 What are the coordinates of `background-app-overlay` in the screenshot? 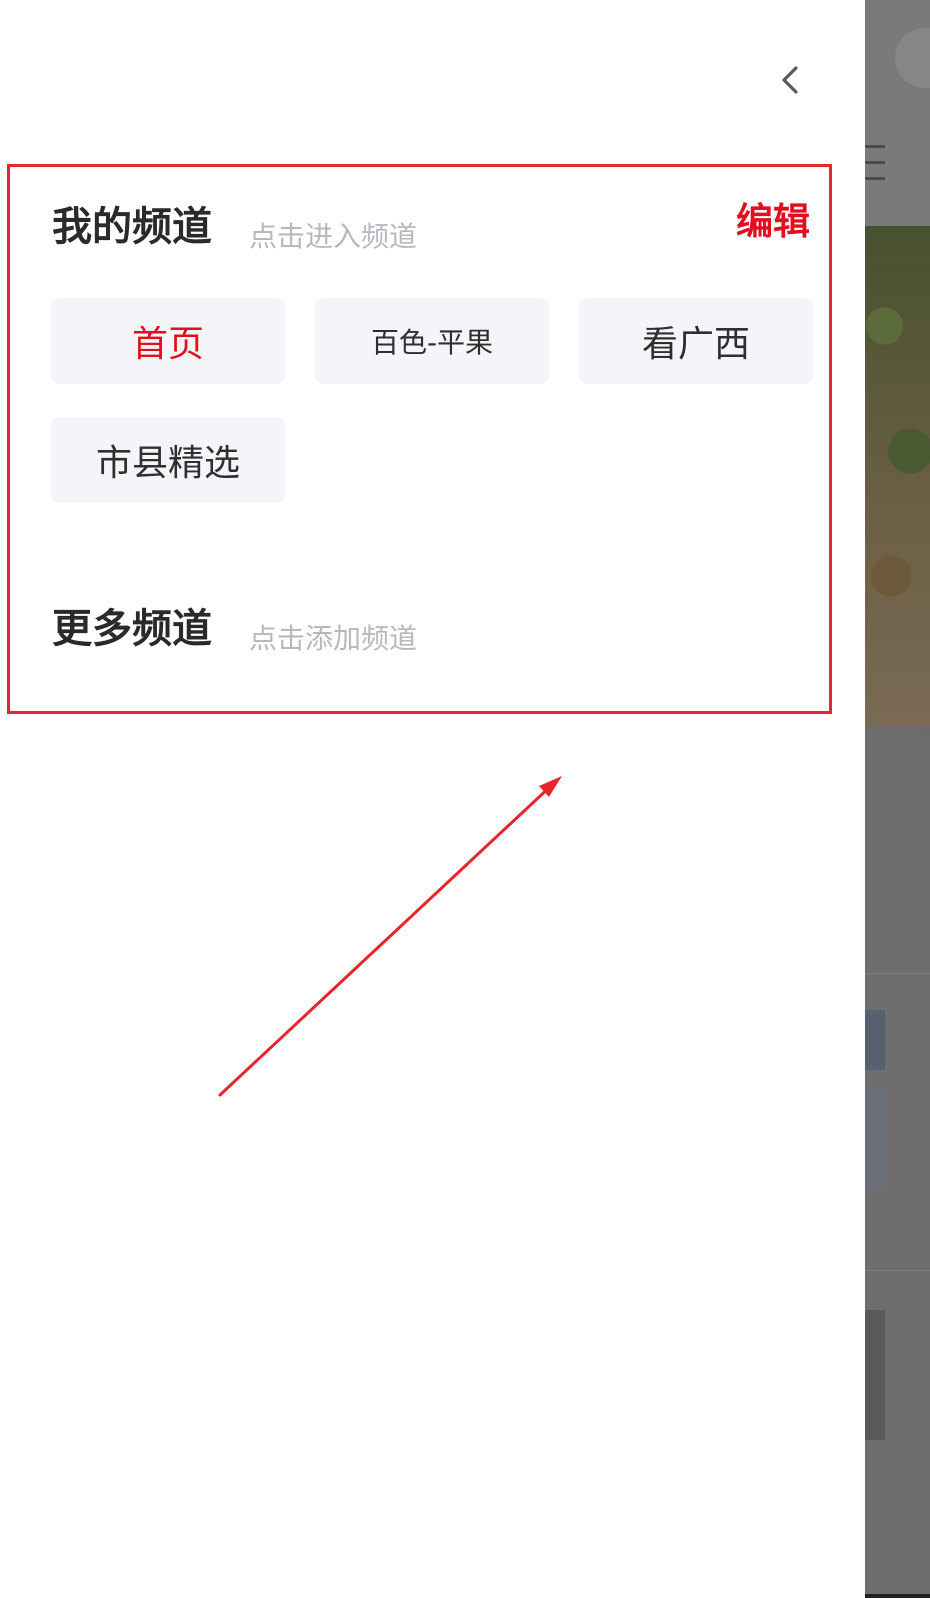 It's located at (897, 799).